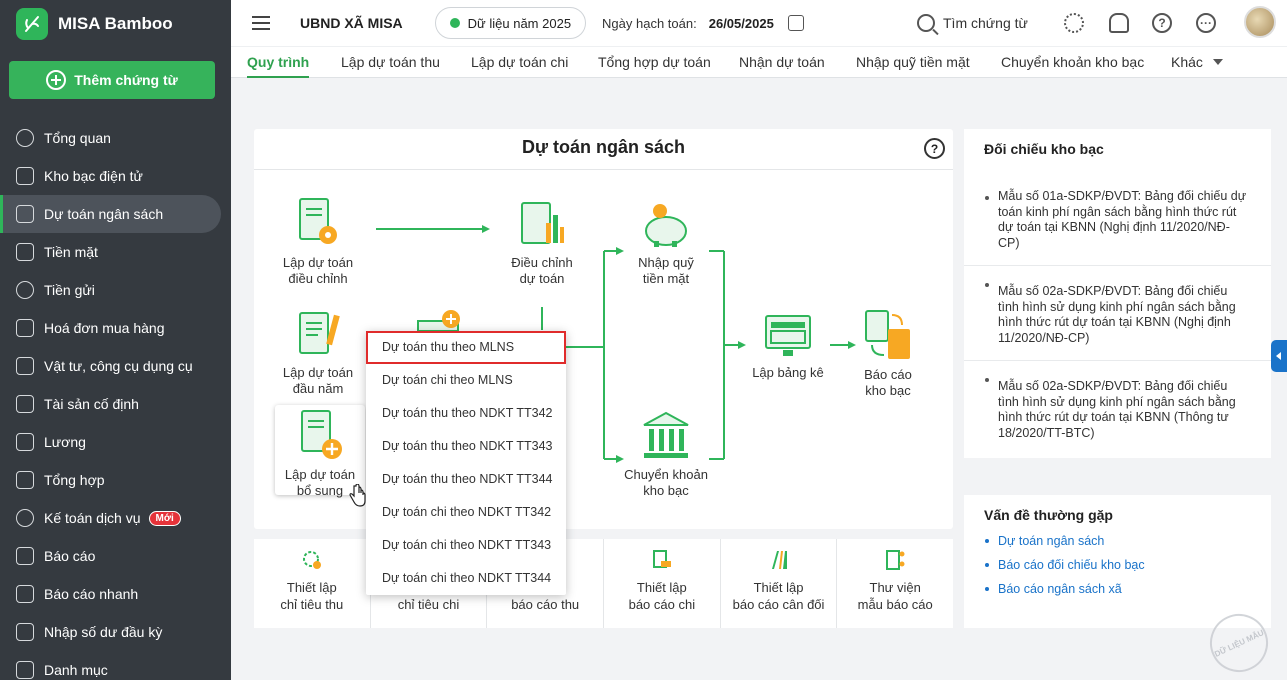  I want to click on status-dot-icon, so click(454, 23).